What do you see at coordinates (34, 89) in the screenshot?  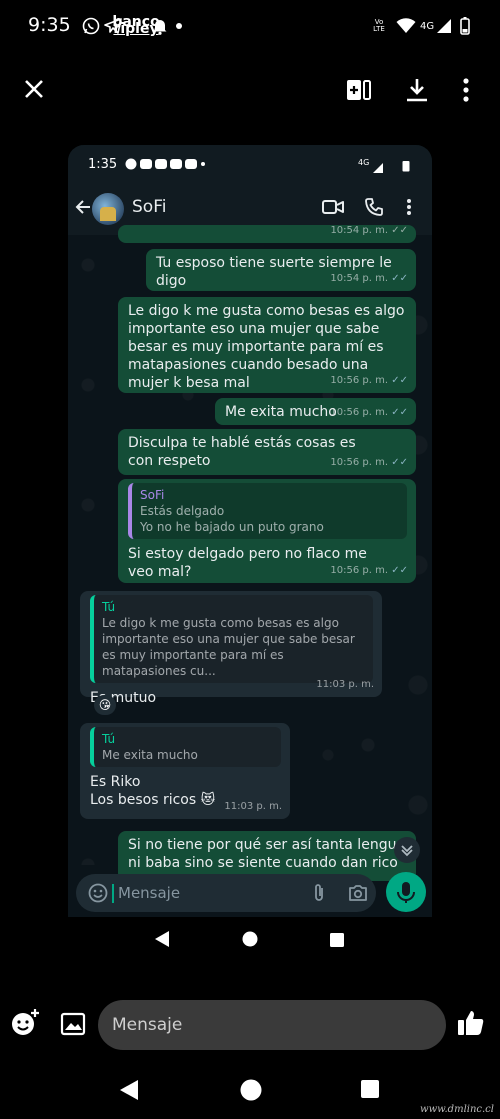 I see `close-icon` at bounding box center [34, 89].